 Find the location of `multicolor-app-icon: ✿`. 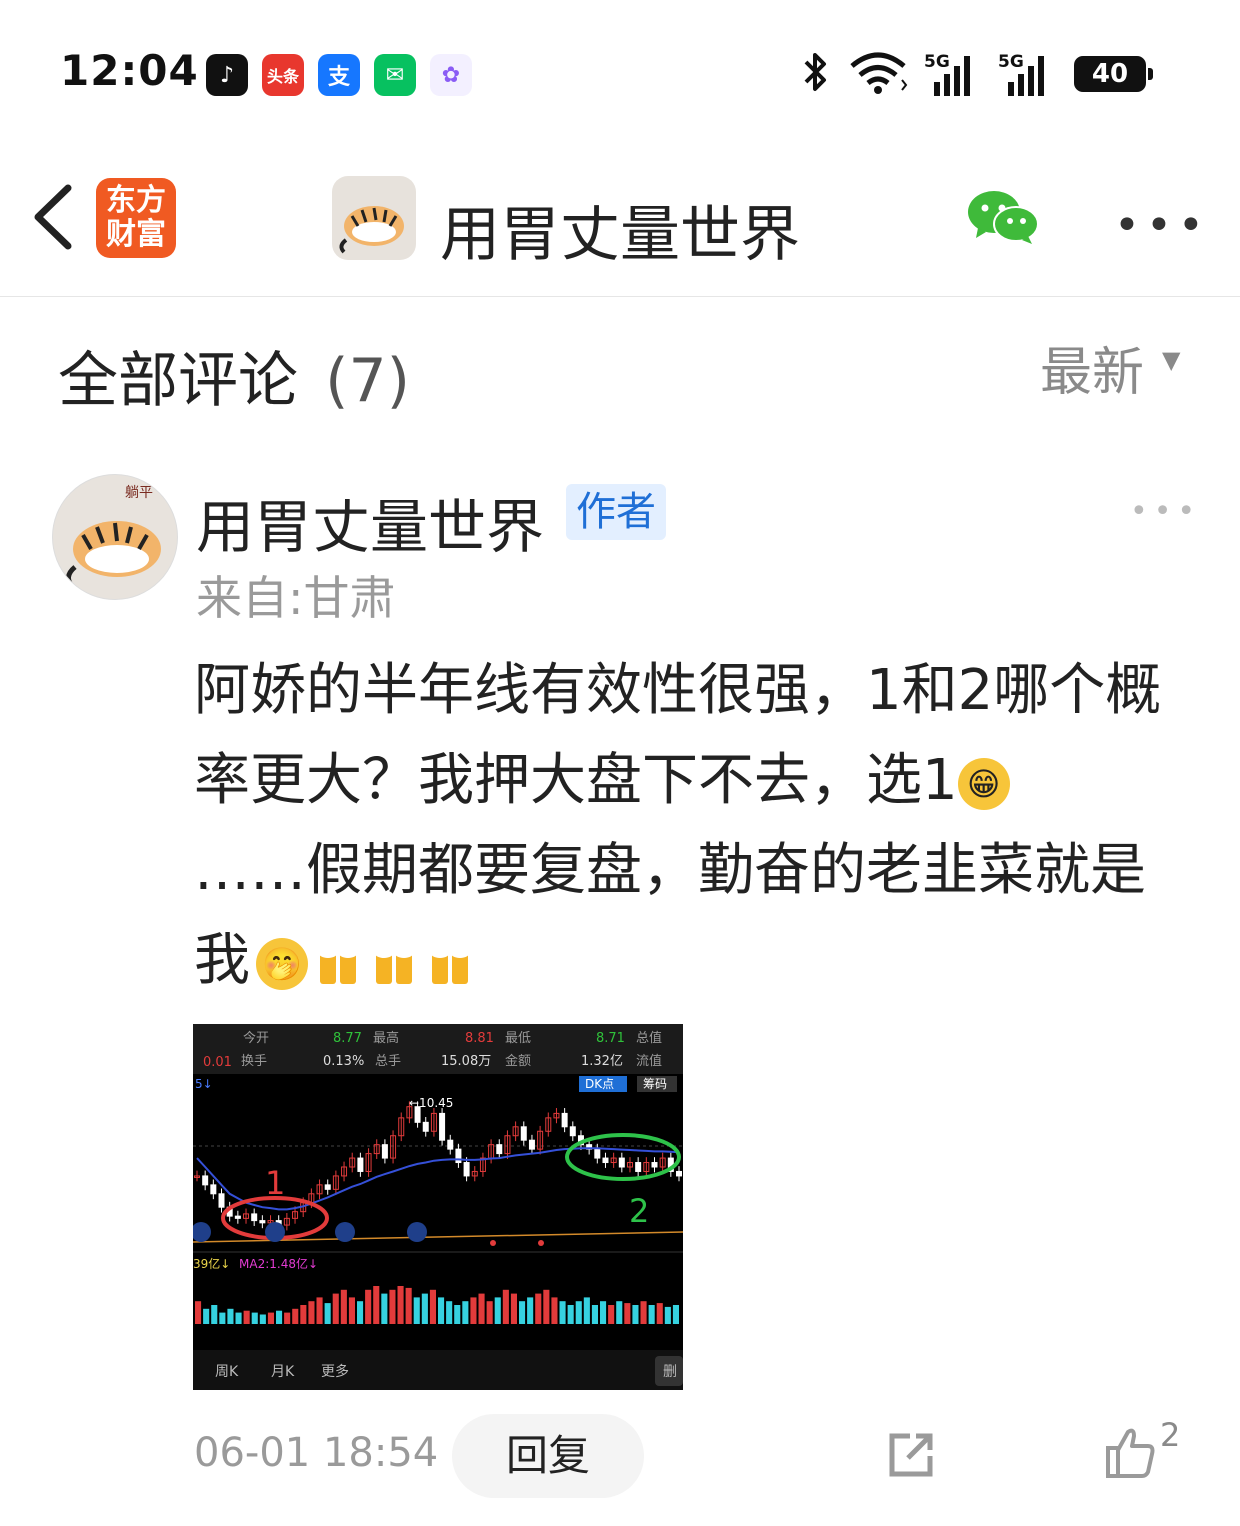

multicolor-app-icon: ✿ is located at coordinates (451, 75).